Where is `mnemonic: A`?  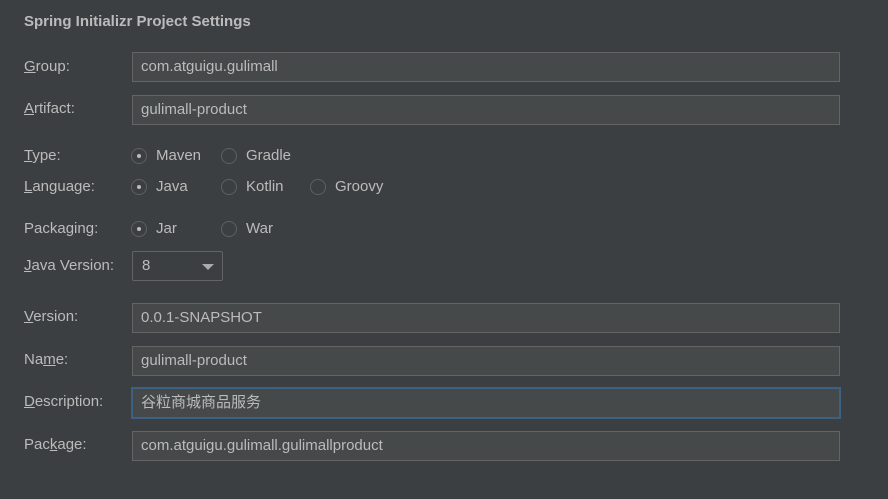 mnemonic: A is located at coordinates (29, 108).